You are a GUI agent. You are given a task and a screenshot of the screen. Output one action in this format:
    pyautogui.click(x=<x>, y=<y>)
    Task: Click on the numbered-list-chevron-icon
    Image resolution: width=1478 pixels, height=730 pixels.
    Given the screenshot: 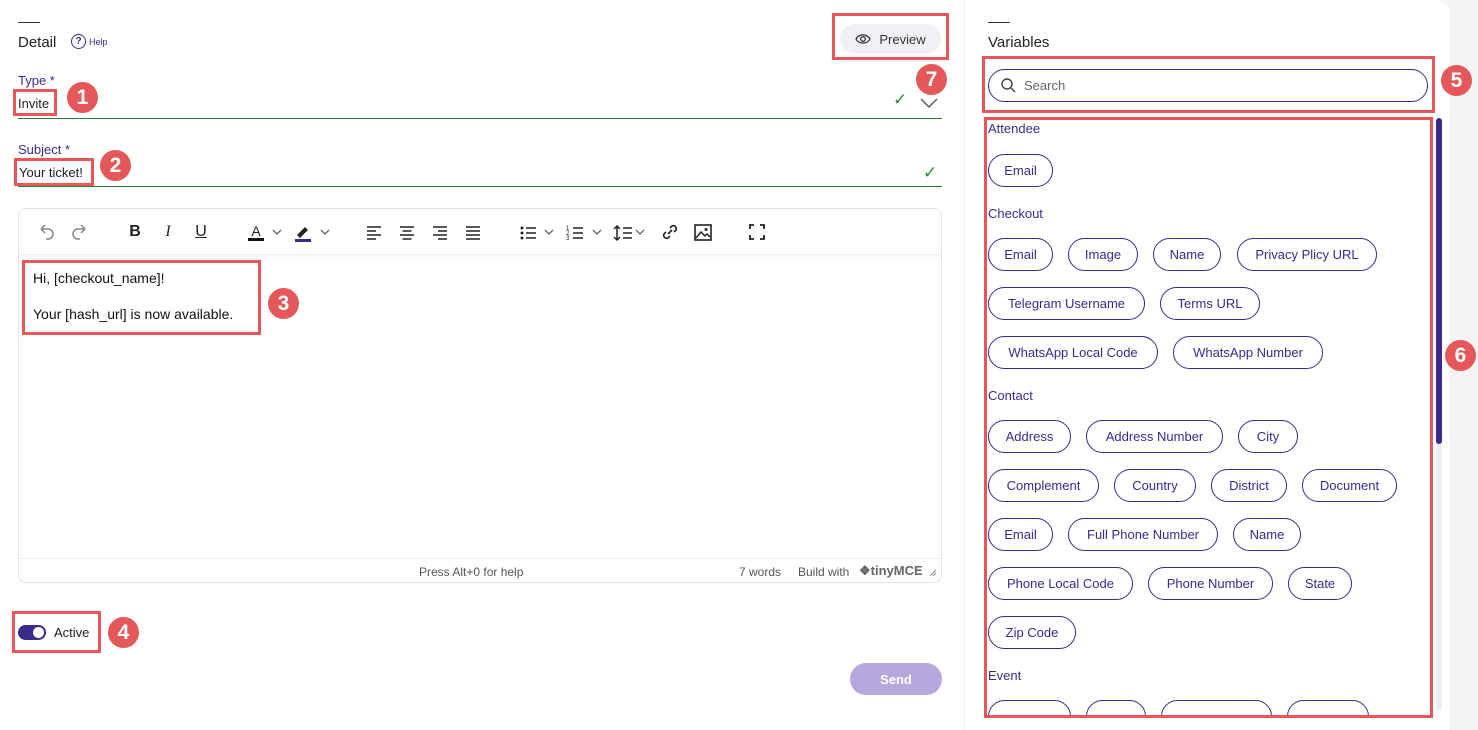 What is the action you would take?
    pyautogui.click(x=597, y=232)
    